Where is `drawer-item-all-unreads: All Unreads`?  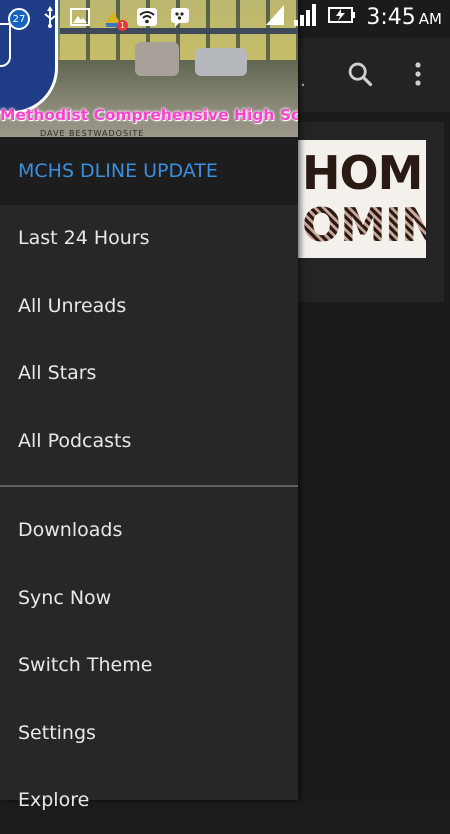 drawer-item-all-unreads: All Unreads is located at coordinates (149, 306).